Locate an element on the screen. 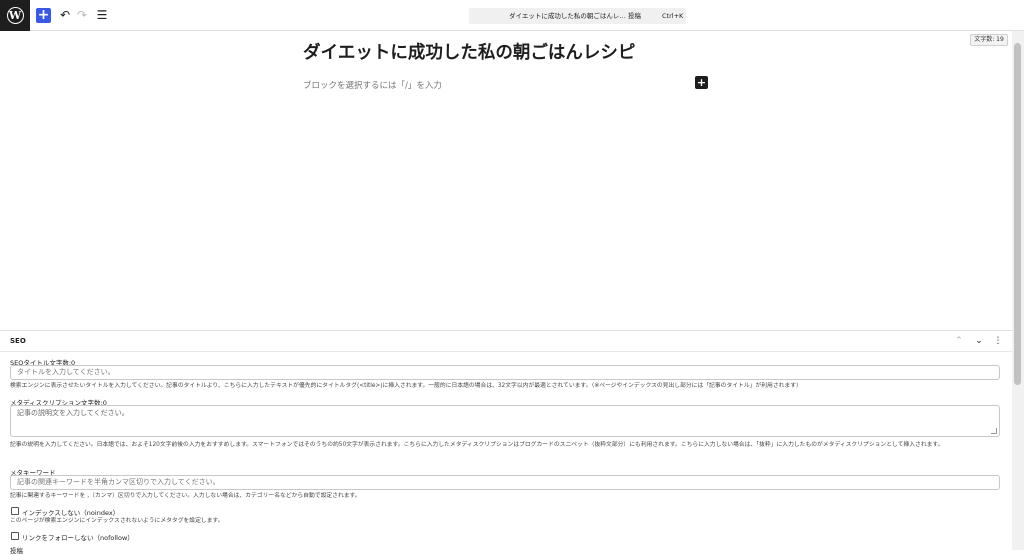 The image size is (1024, 555). wordpress-logo-button: W is located at coordinates (15, 15).